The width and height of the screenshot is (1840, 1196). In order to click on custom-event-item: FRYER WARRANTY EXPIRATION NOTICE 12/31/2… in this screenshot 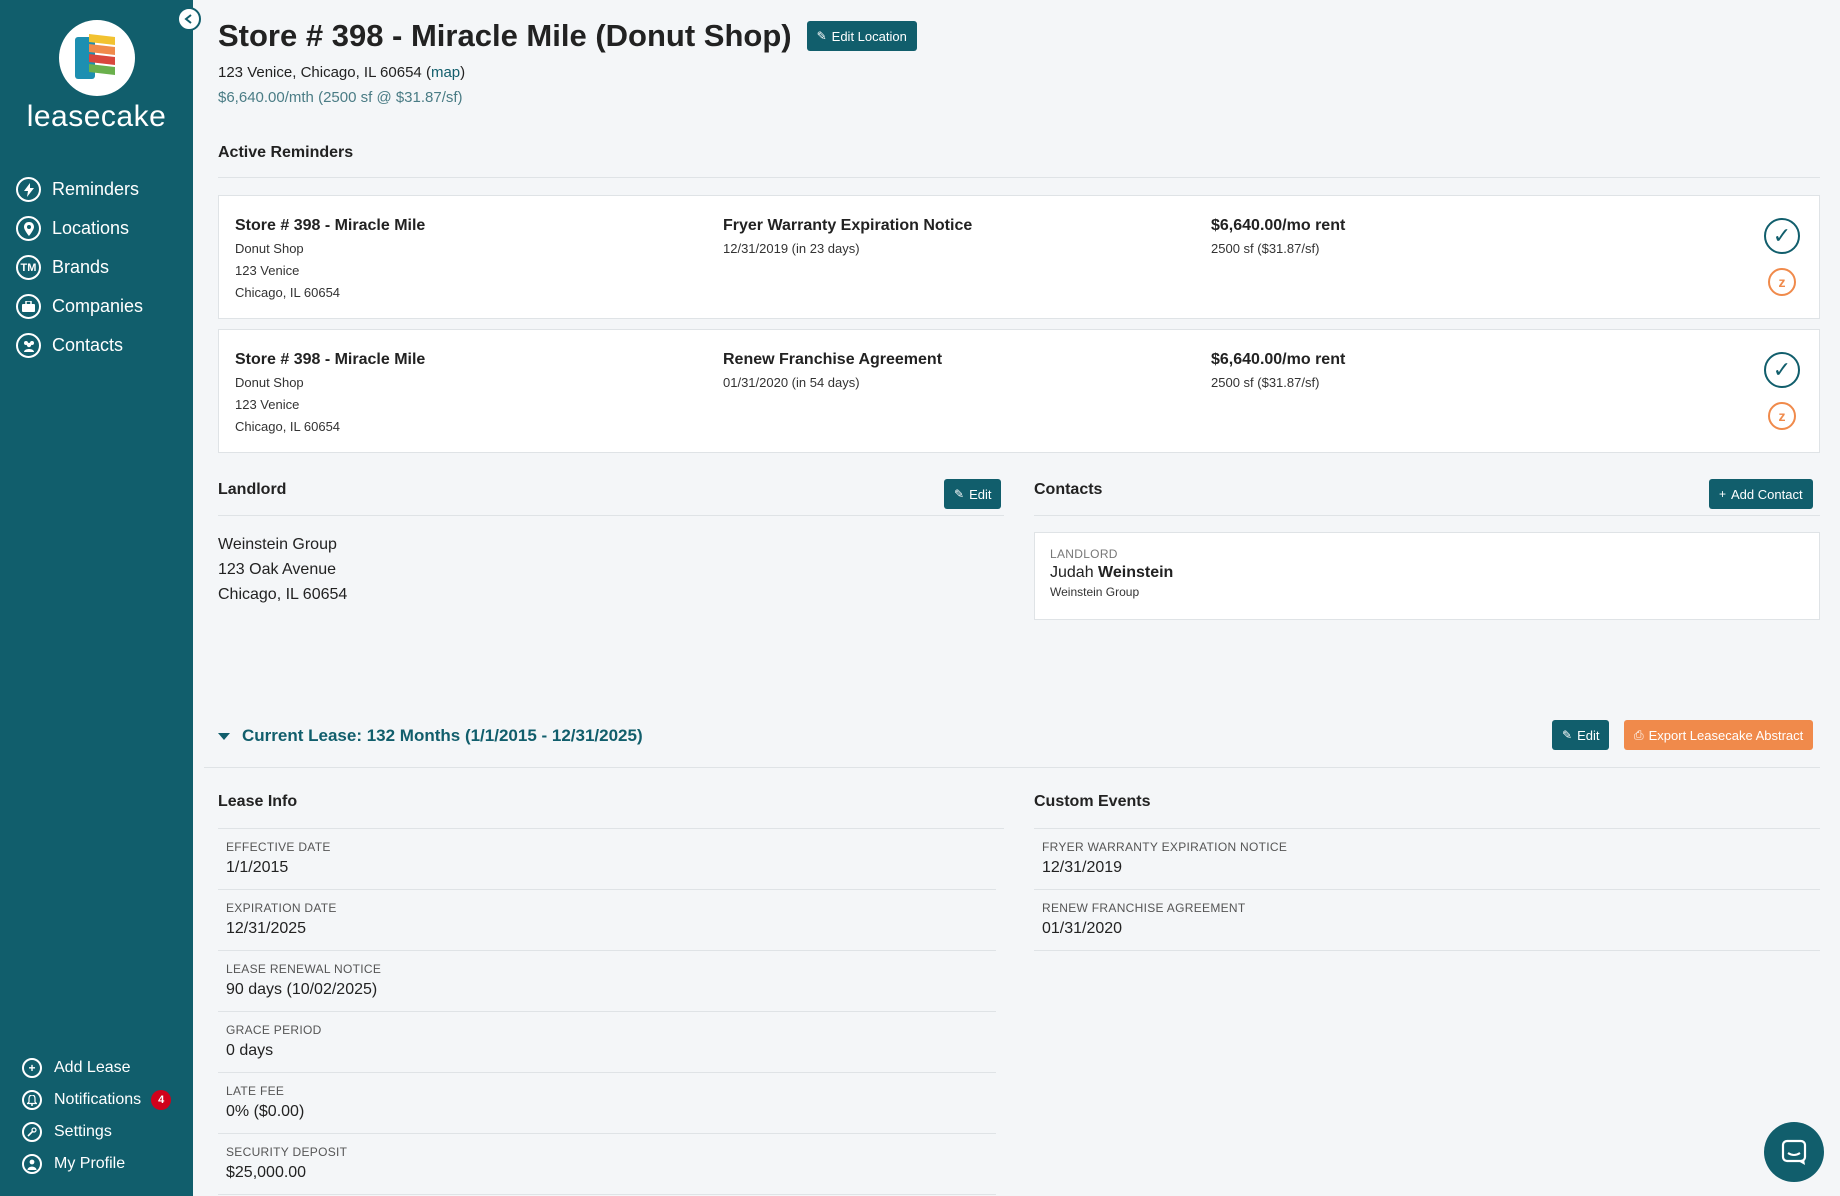, I will do `click(1427, 859)`.